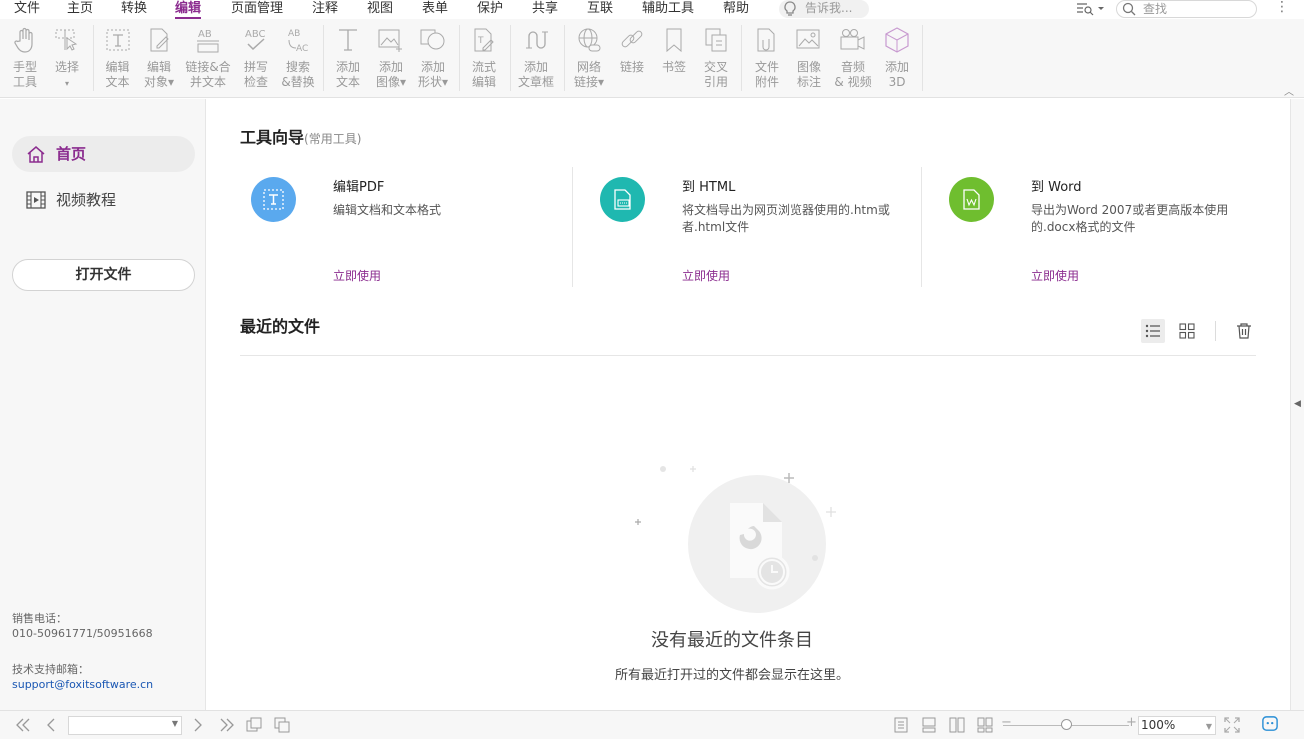  I want to click on menu-accessibility: 辅助工具, so click(668, 9).